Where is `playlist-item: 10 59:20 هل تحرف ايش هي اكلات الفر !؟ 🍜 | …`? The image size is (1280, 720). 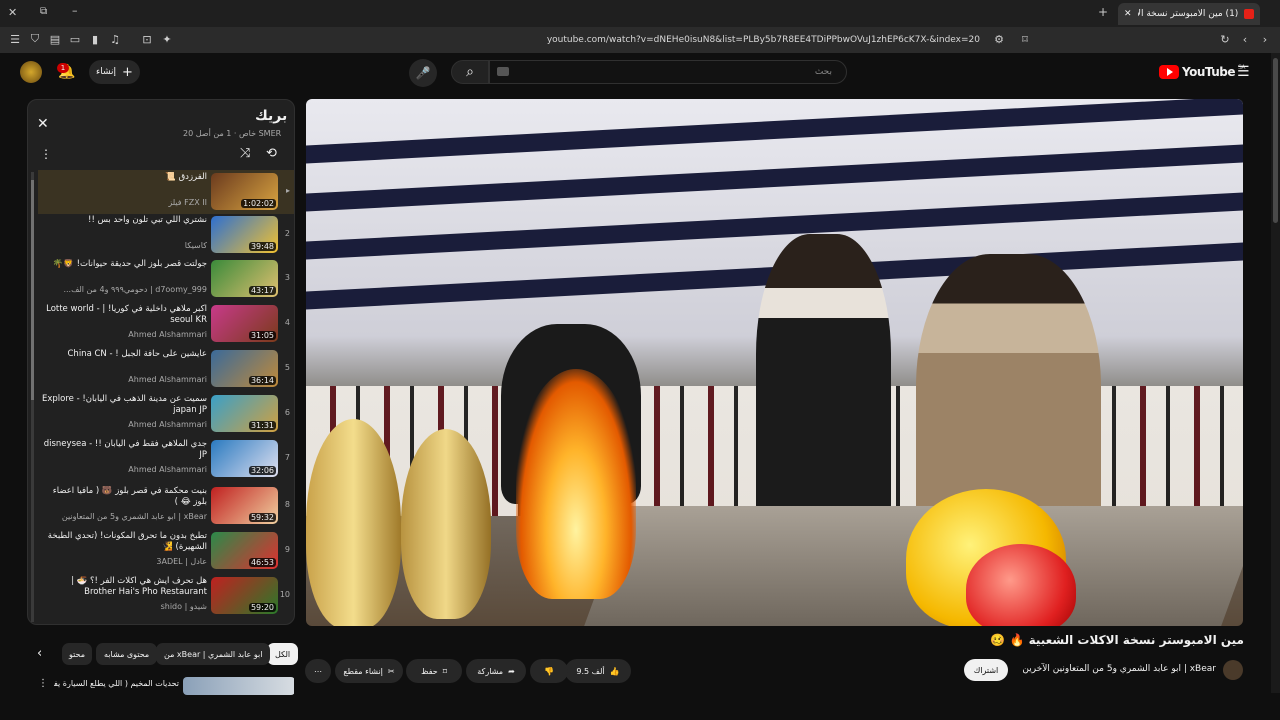
playlist-item: 10 59:20 هل تحرف ايش هي اكلات الفر !؟ 🍜 | … is located at coordinates (166, 596).